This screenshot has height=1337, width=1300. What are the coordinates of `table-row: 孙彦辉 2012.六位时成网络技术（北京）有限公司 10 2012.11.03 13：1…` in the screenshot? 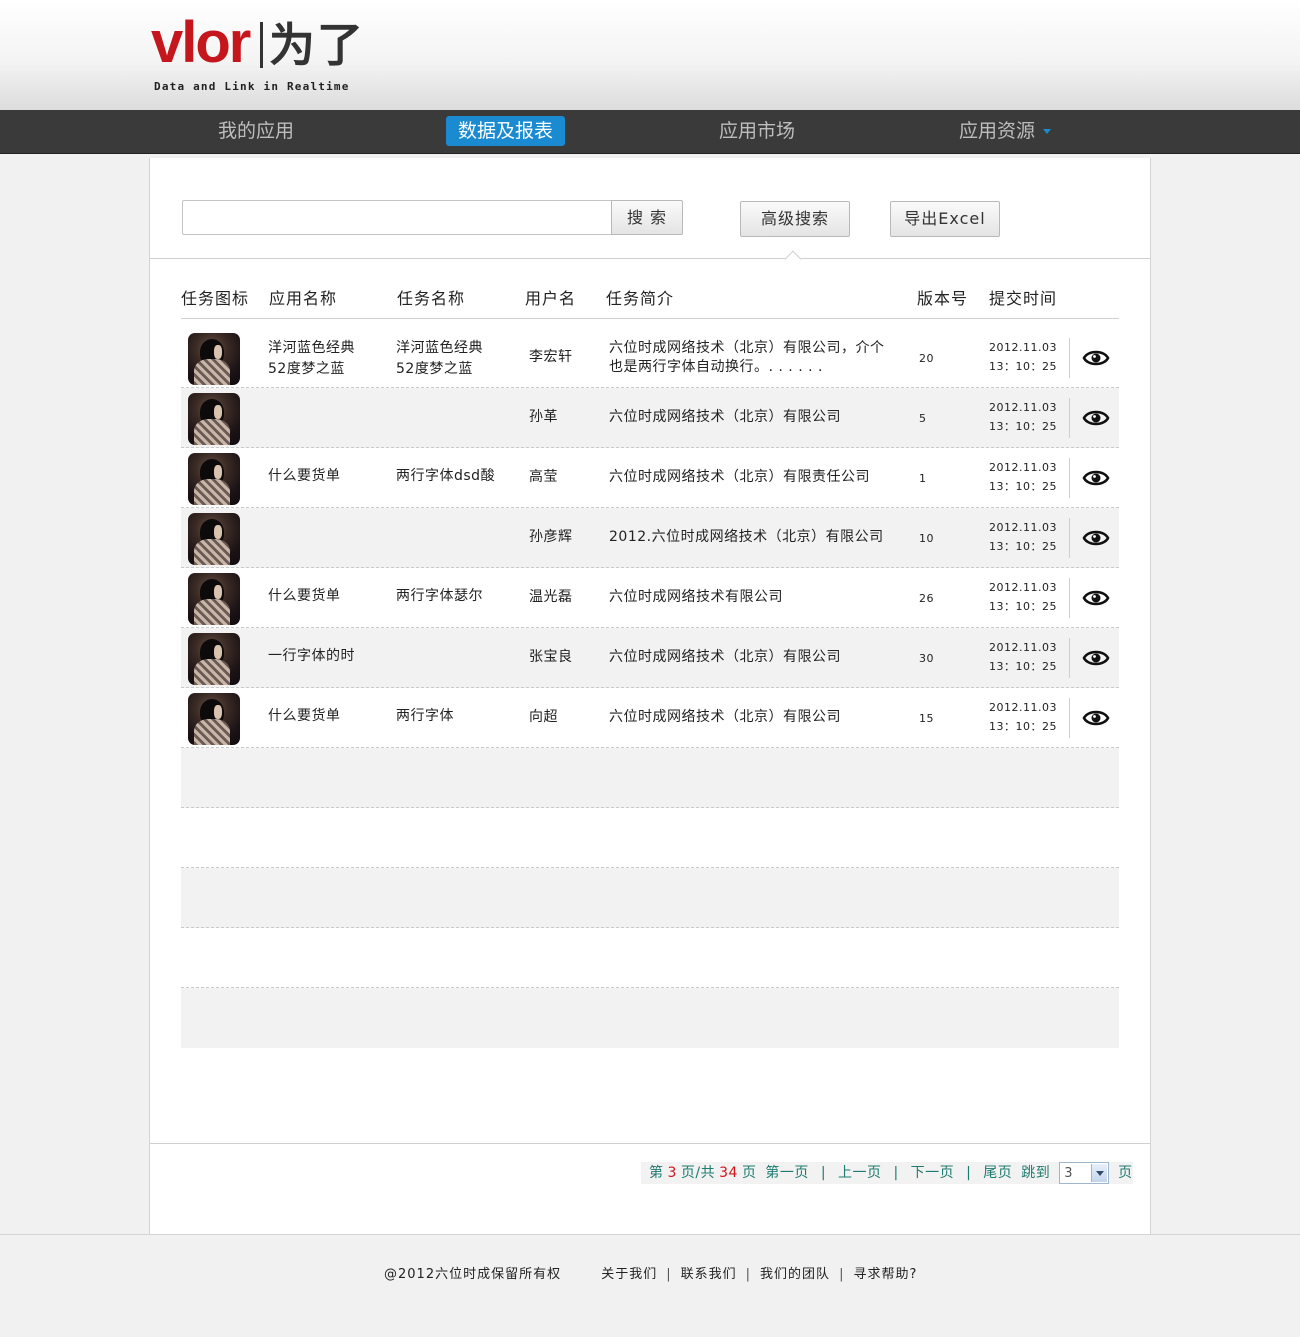 It's located at (650, 538).